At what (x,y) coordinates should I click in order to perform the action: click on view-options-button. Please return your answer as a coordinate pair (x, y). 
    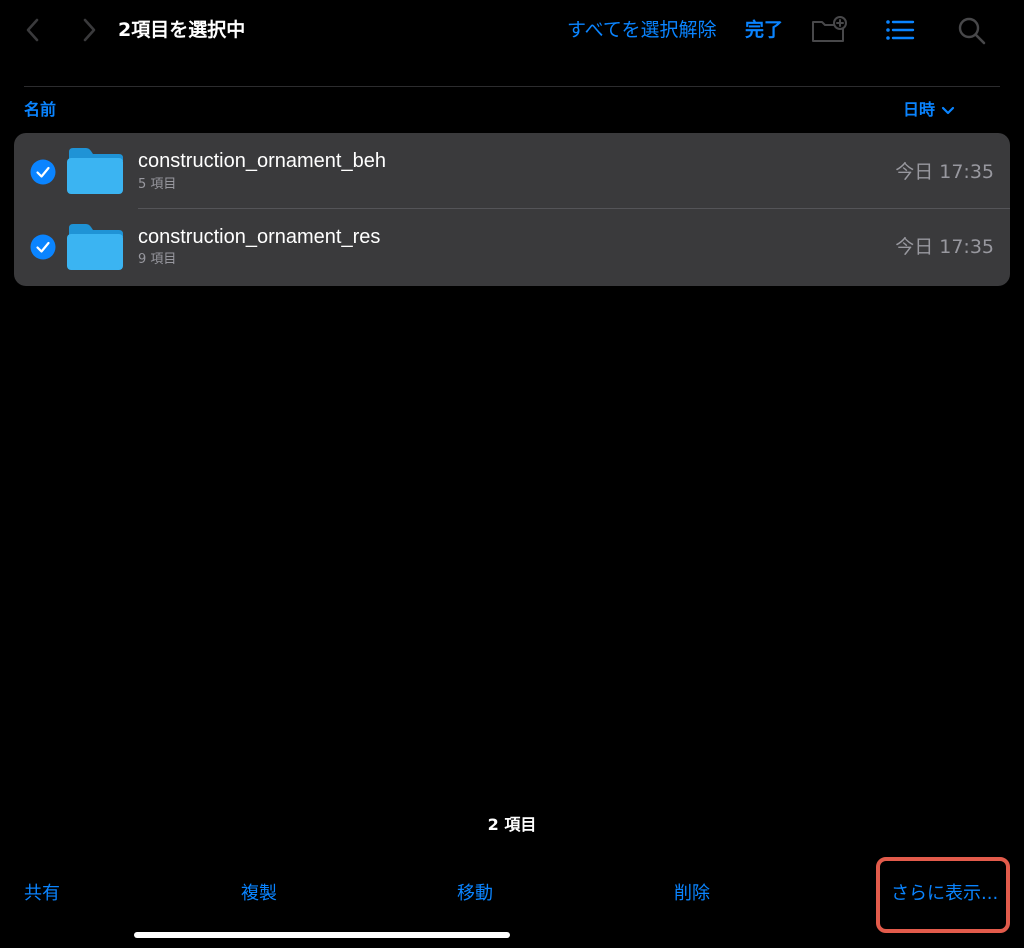
    Looking at the image, I should click on (900, 30).